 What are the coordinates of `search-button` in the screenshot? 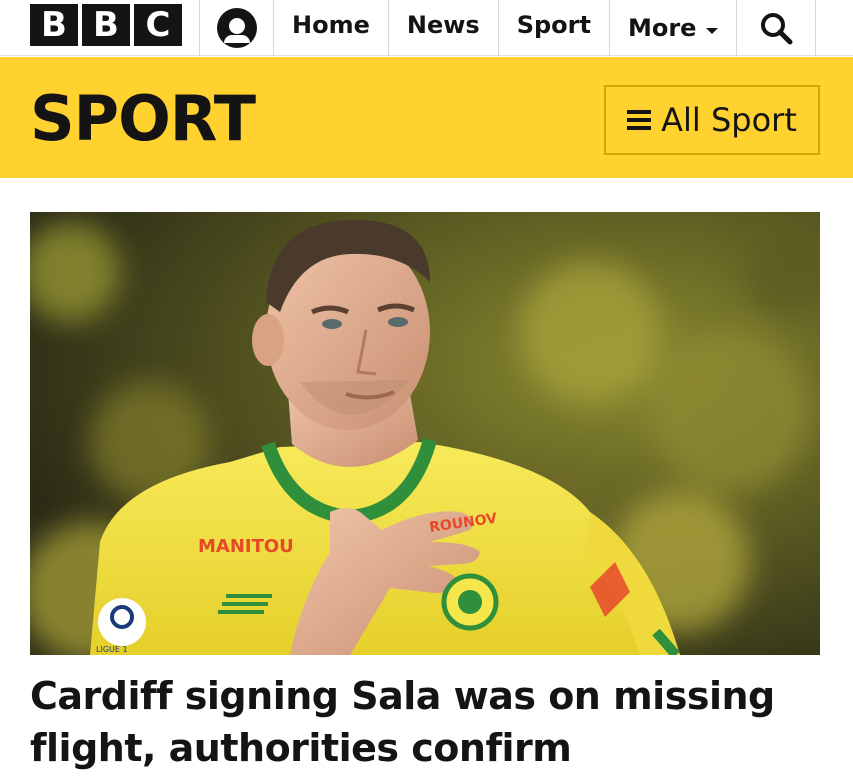 It's located at (776, 28).